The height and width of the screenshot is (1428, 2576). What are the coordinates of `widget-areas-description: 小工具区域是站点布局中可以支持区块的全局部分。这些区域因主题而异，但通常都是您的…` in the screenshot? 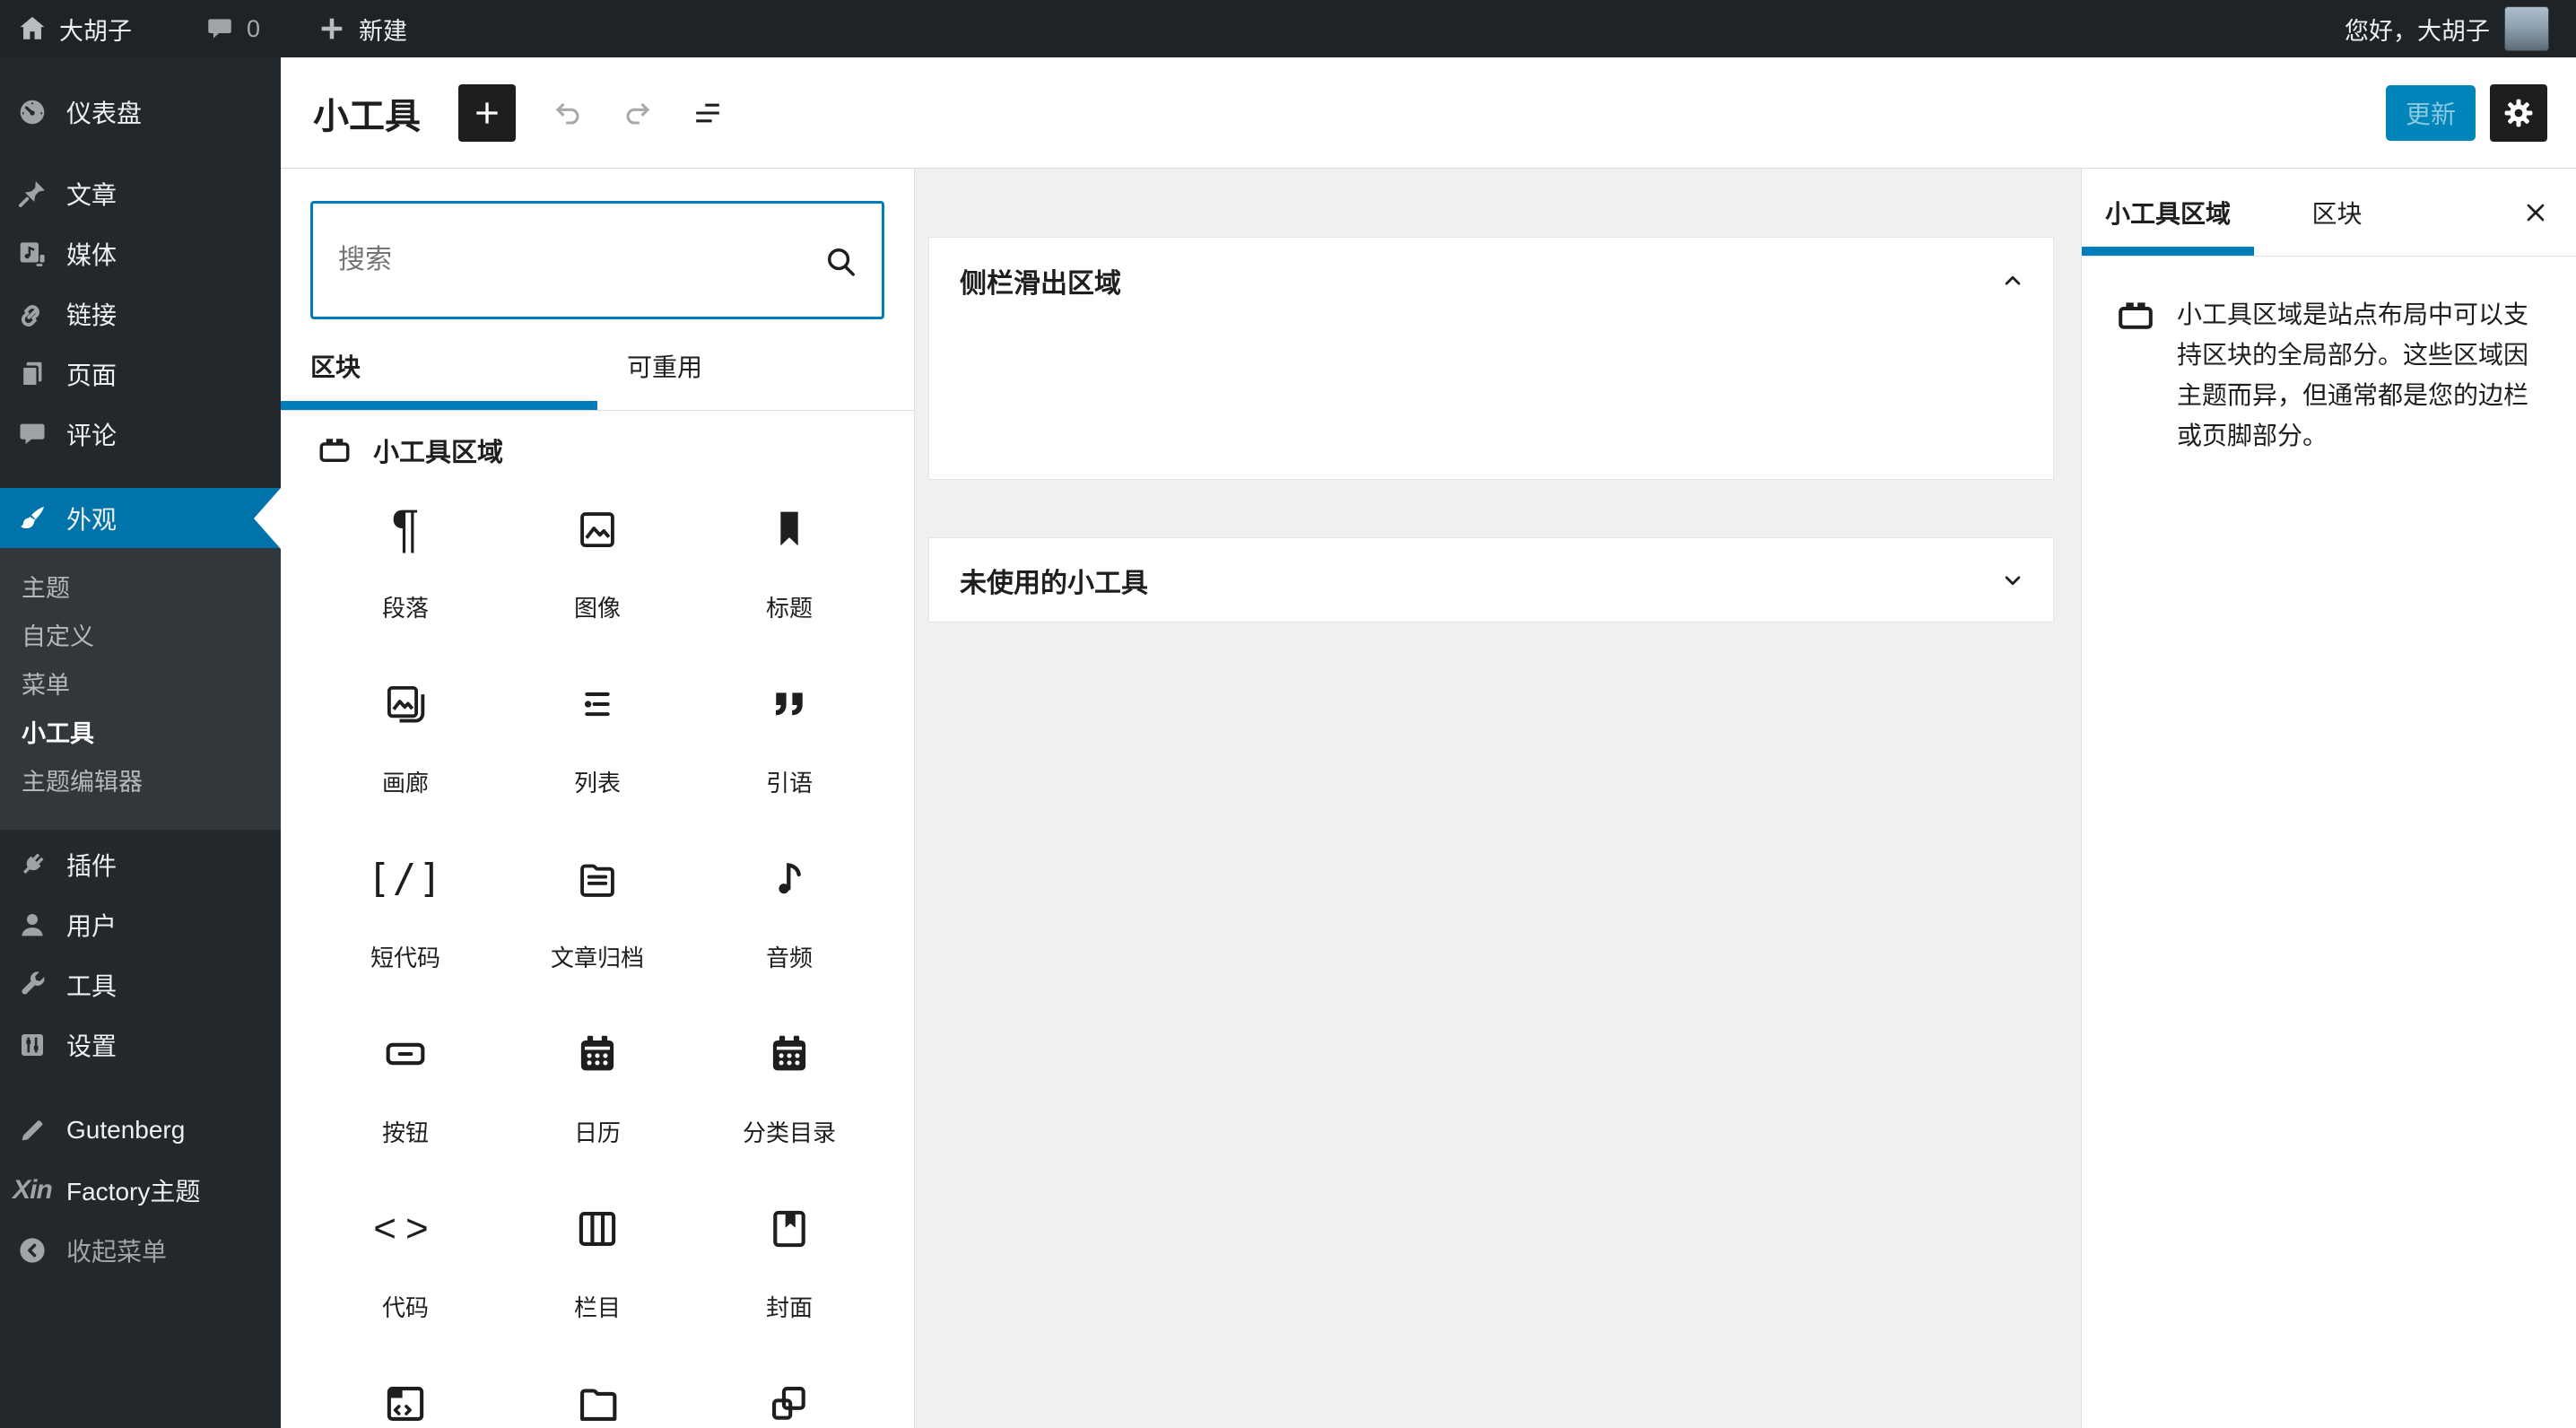 It's located at (2329, 357).